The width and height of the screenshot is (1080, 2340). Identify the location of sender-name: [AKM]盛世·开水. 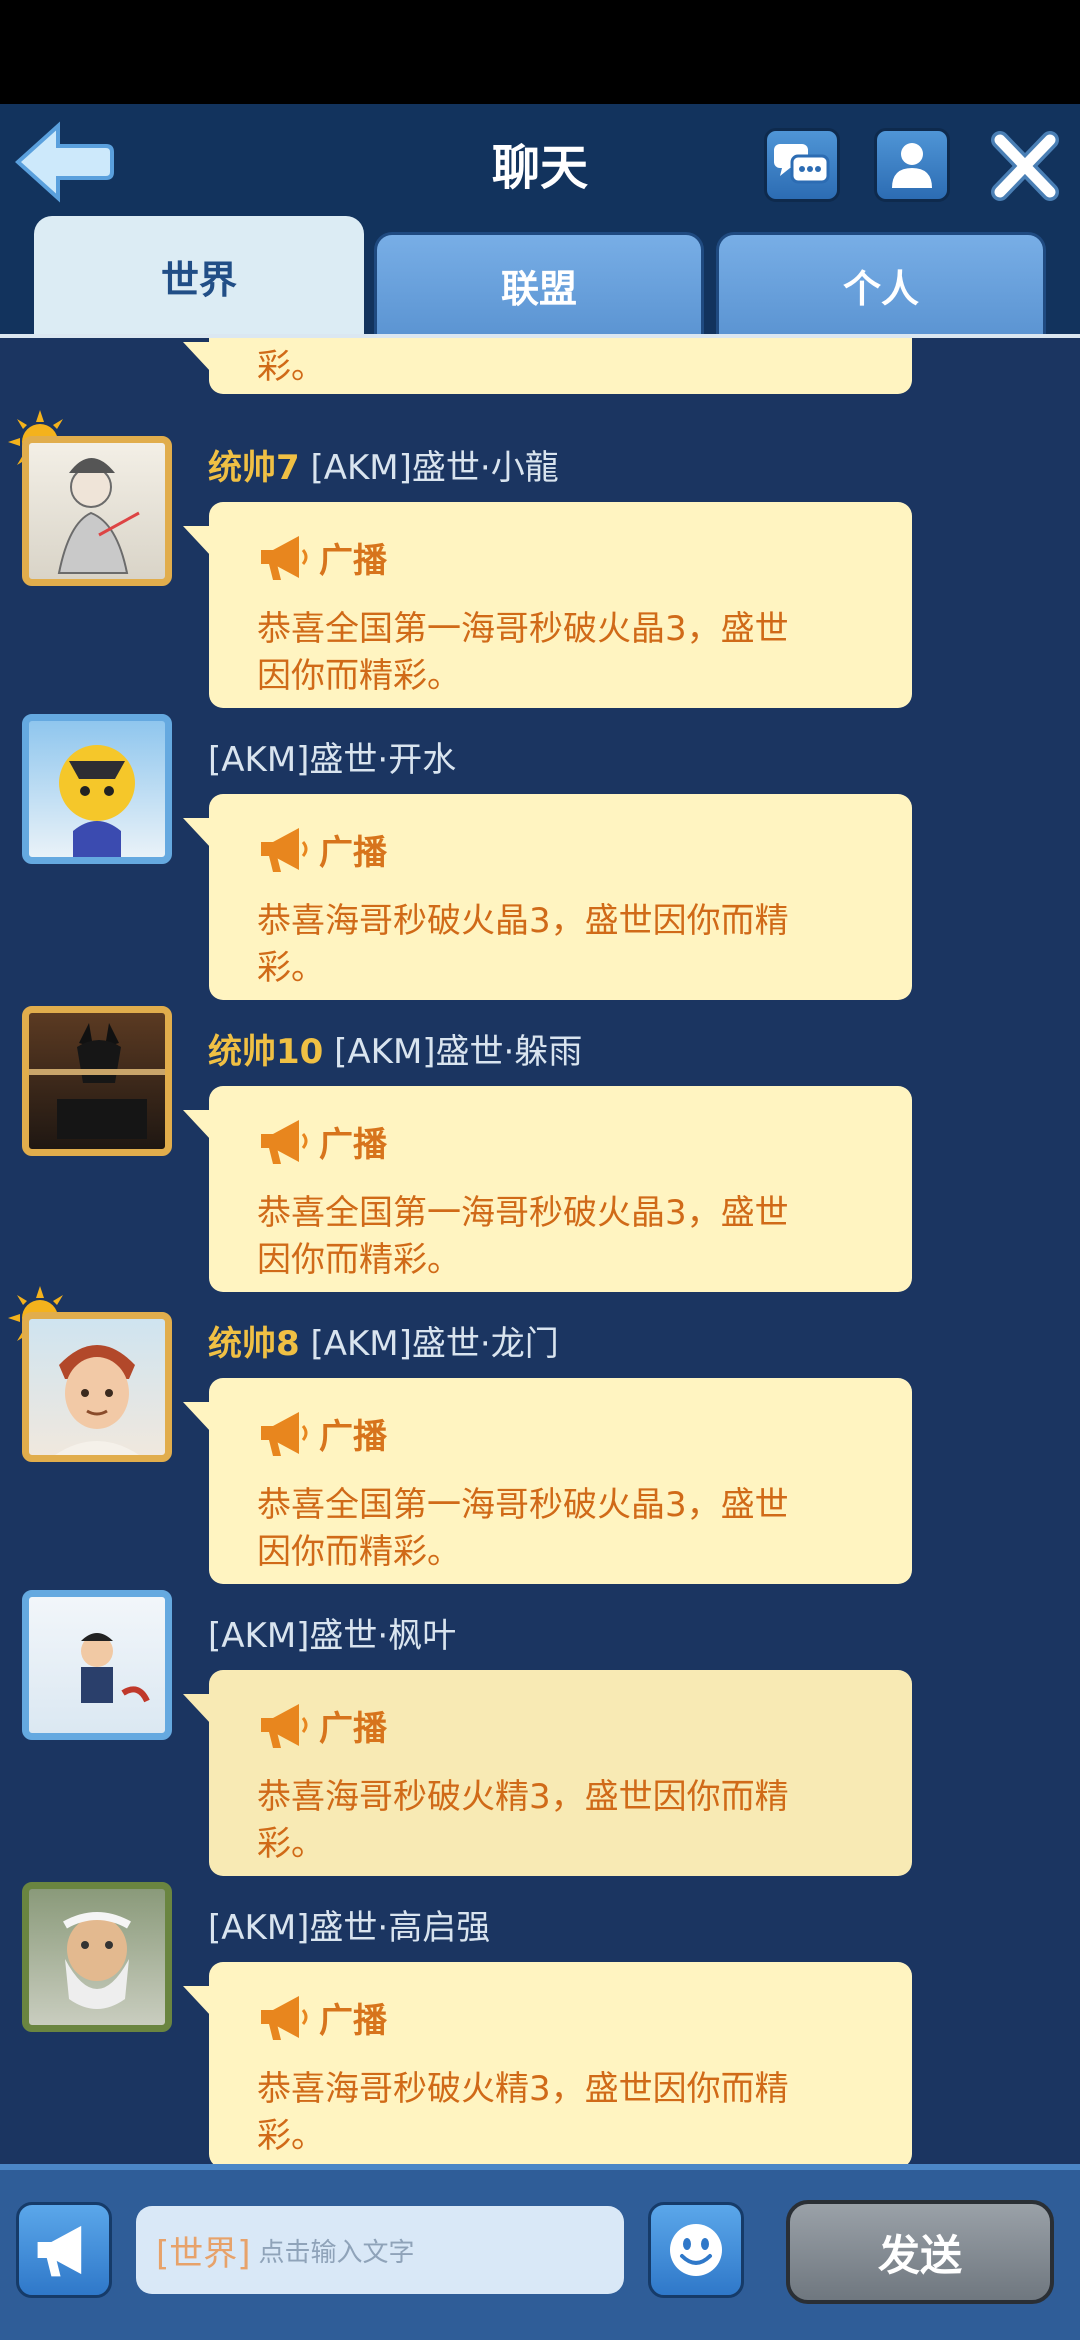
(332, 760).